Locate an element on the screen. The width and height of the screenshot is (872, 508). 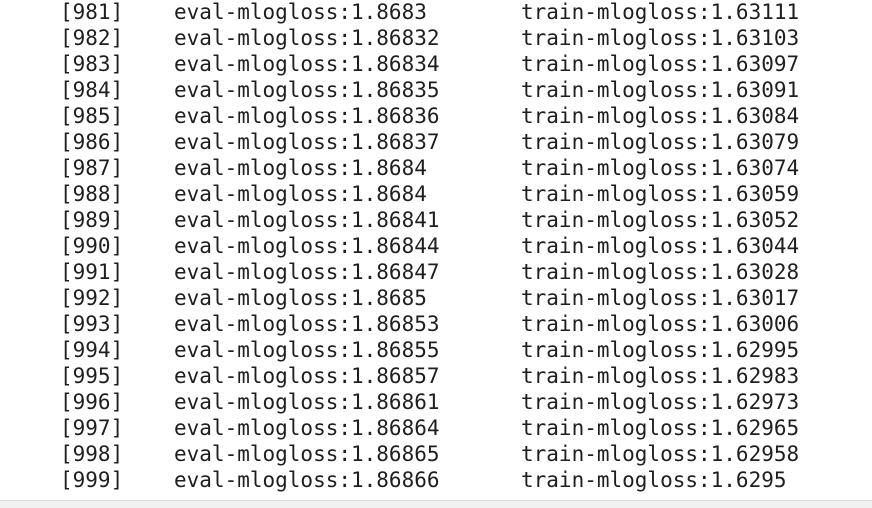
eval-mlogloss-value: eval-mlogloss:1.86861 is located at coordinates (307, 402).